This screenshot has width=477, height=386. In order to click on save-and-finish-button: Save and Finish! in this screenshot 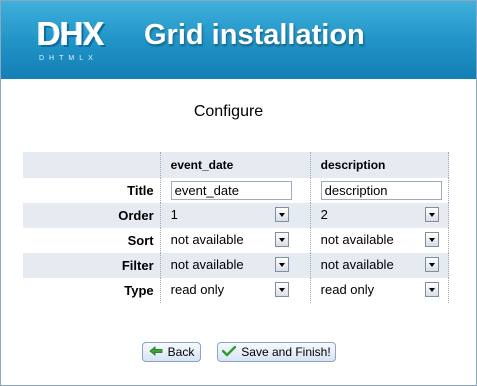, I will do `click(276, 352)`.